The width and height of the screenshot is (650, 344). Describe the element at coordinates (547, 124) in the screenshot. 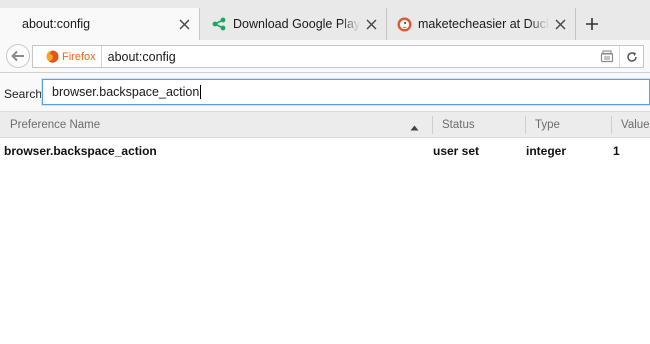

I see `column-header-type: Type` at that location.